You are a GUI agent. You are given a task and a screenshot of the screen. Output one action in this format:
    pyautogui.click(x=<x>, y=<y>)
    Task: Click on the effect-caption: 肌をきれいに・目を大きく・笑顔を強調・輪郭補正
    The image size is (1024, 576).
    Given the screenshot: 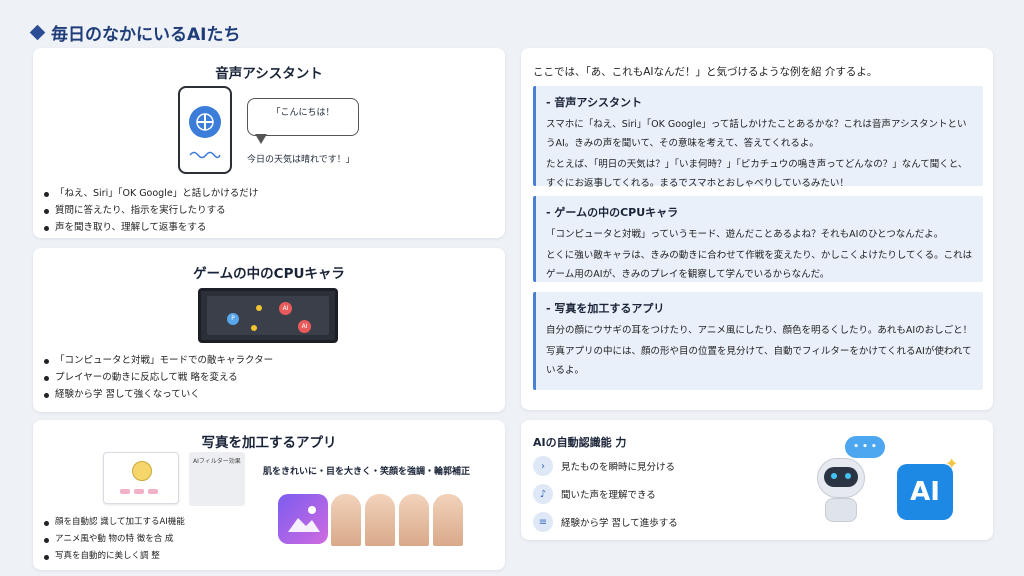 What is the action you would take?
    pyautogui.click(x=367, y=472)
    